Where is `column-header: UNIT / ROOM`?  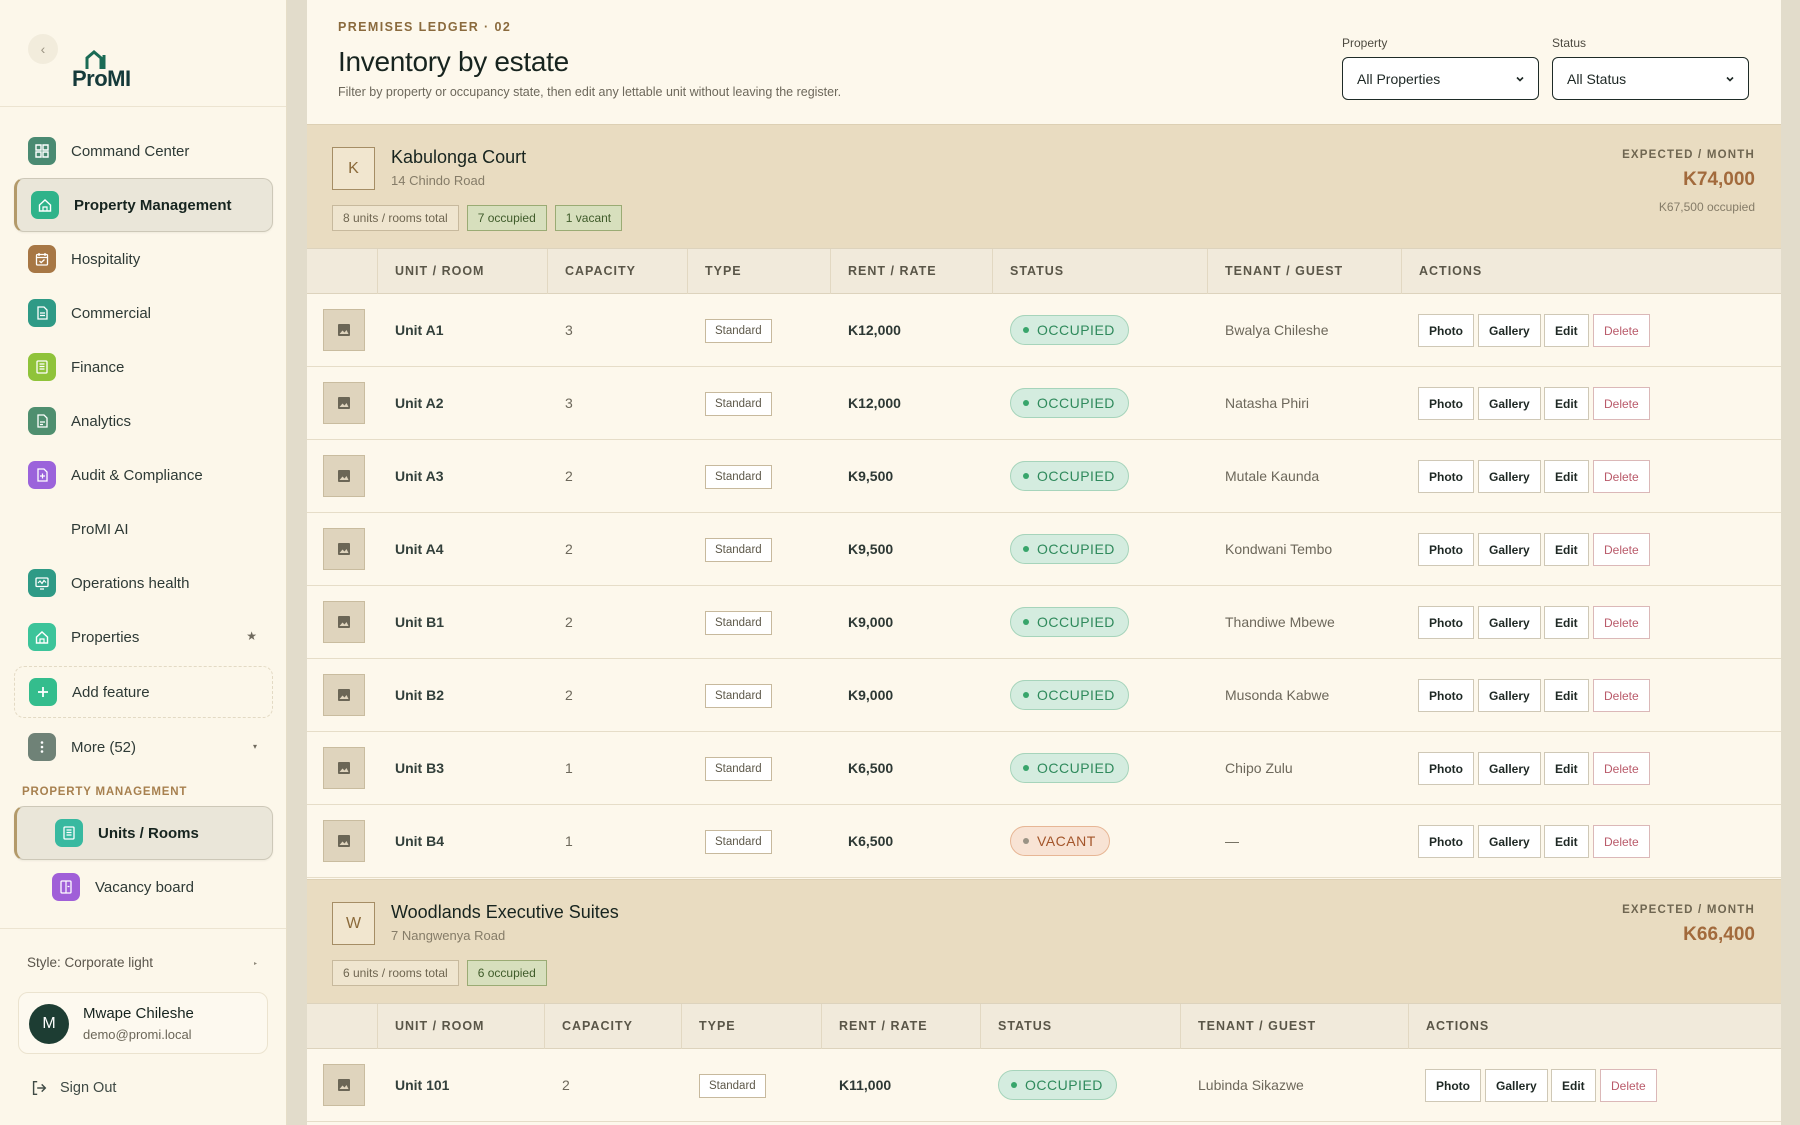
column-header: UNIT / ROOM is located at coordinates (440, 1026).